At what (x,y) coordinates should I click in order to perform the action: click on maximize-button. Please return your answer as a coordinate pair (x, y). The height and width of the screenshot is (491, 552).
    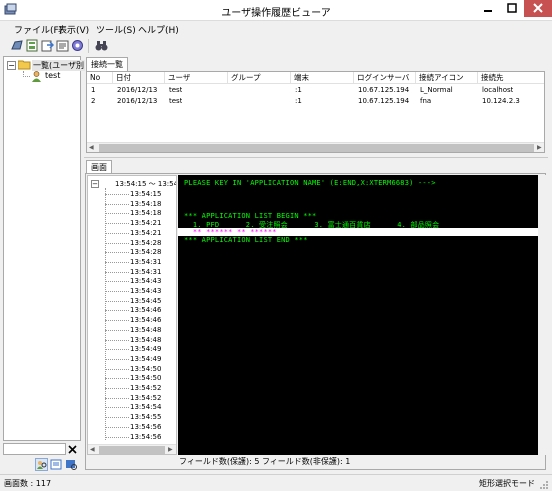
    Looking at the image, I should click on (512, 8).